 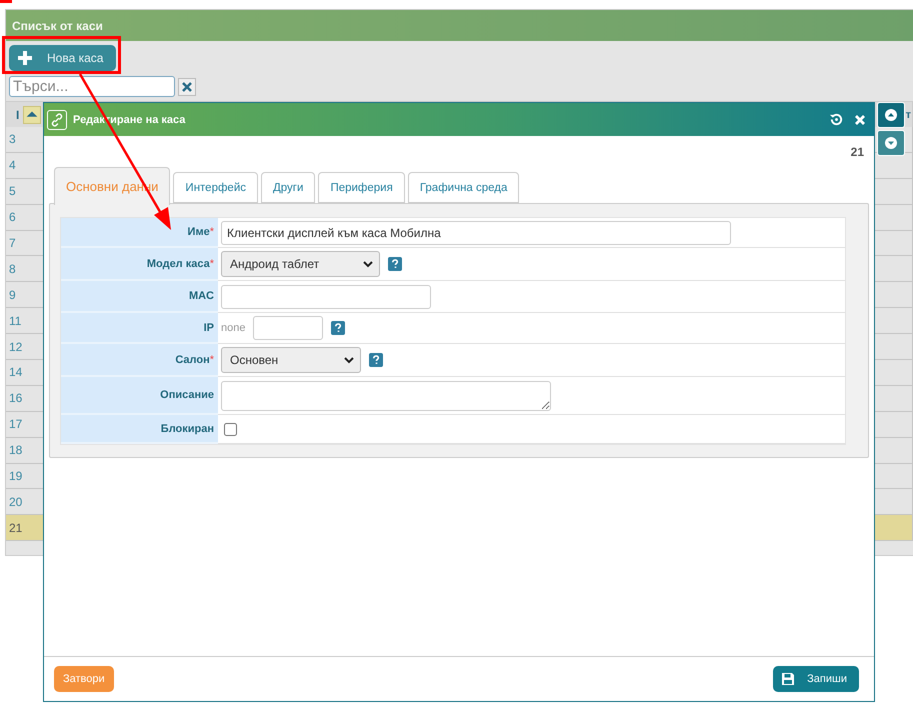 I want to click on tab: Интерфейс, so click(x=215, y=187).